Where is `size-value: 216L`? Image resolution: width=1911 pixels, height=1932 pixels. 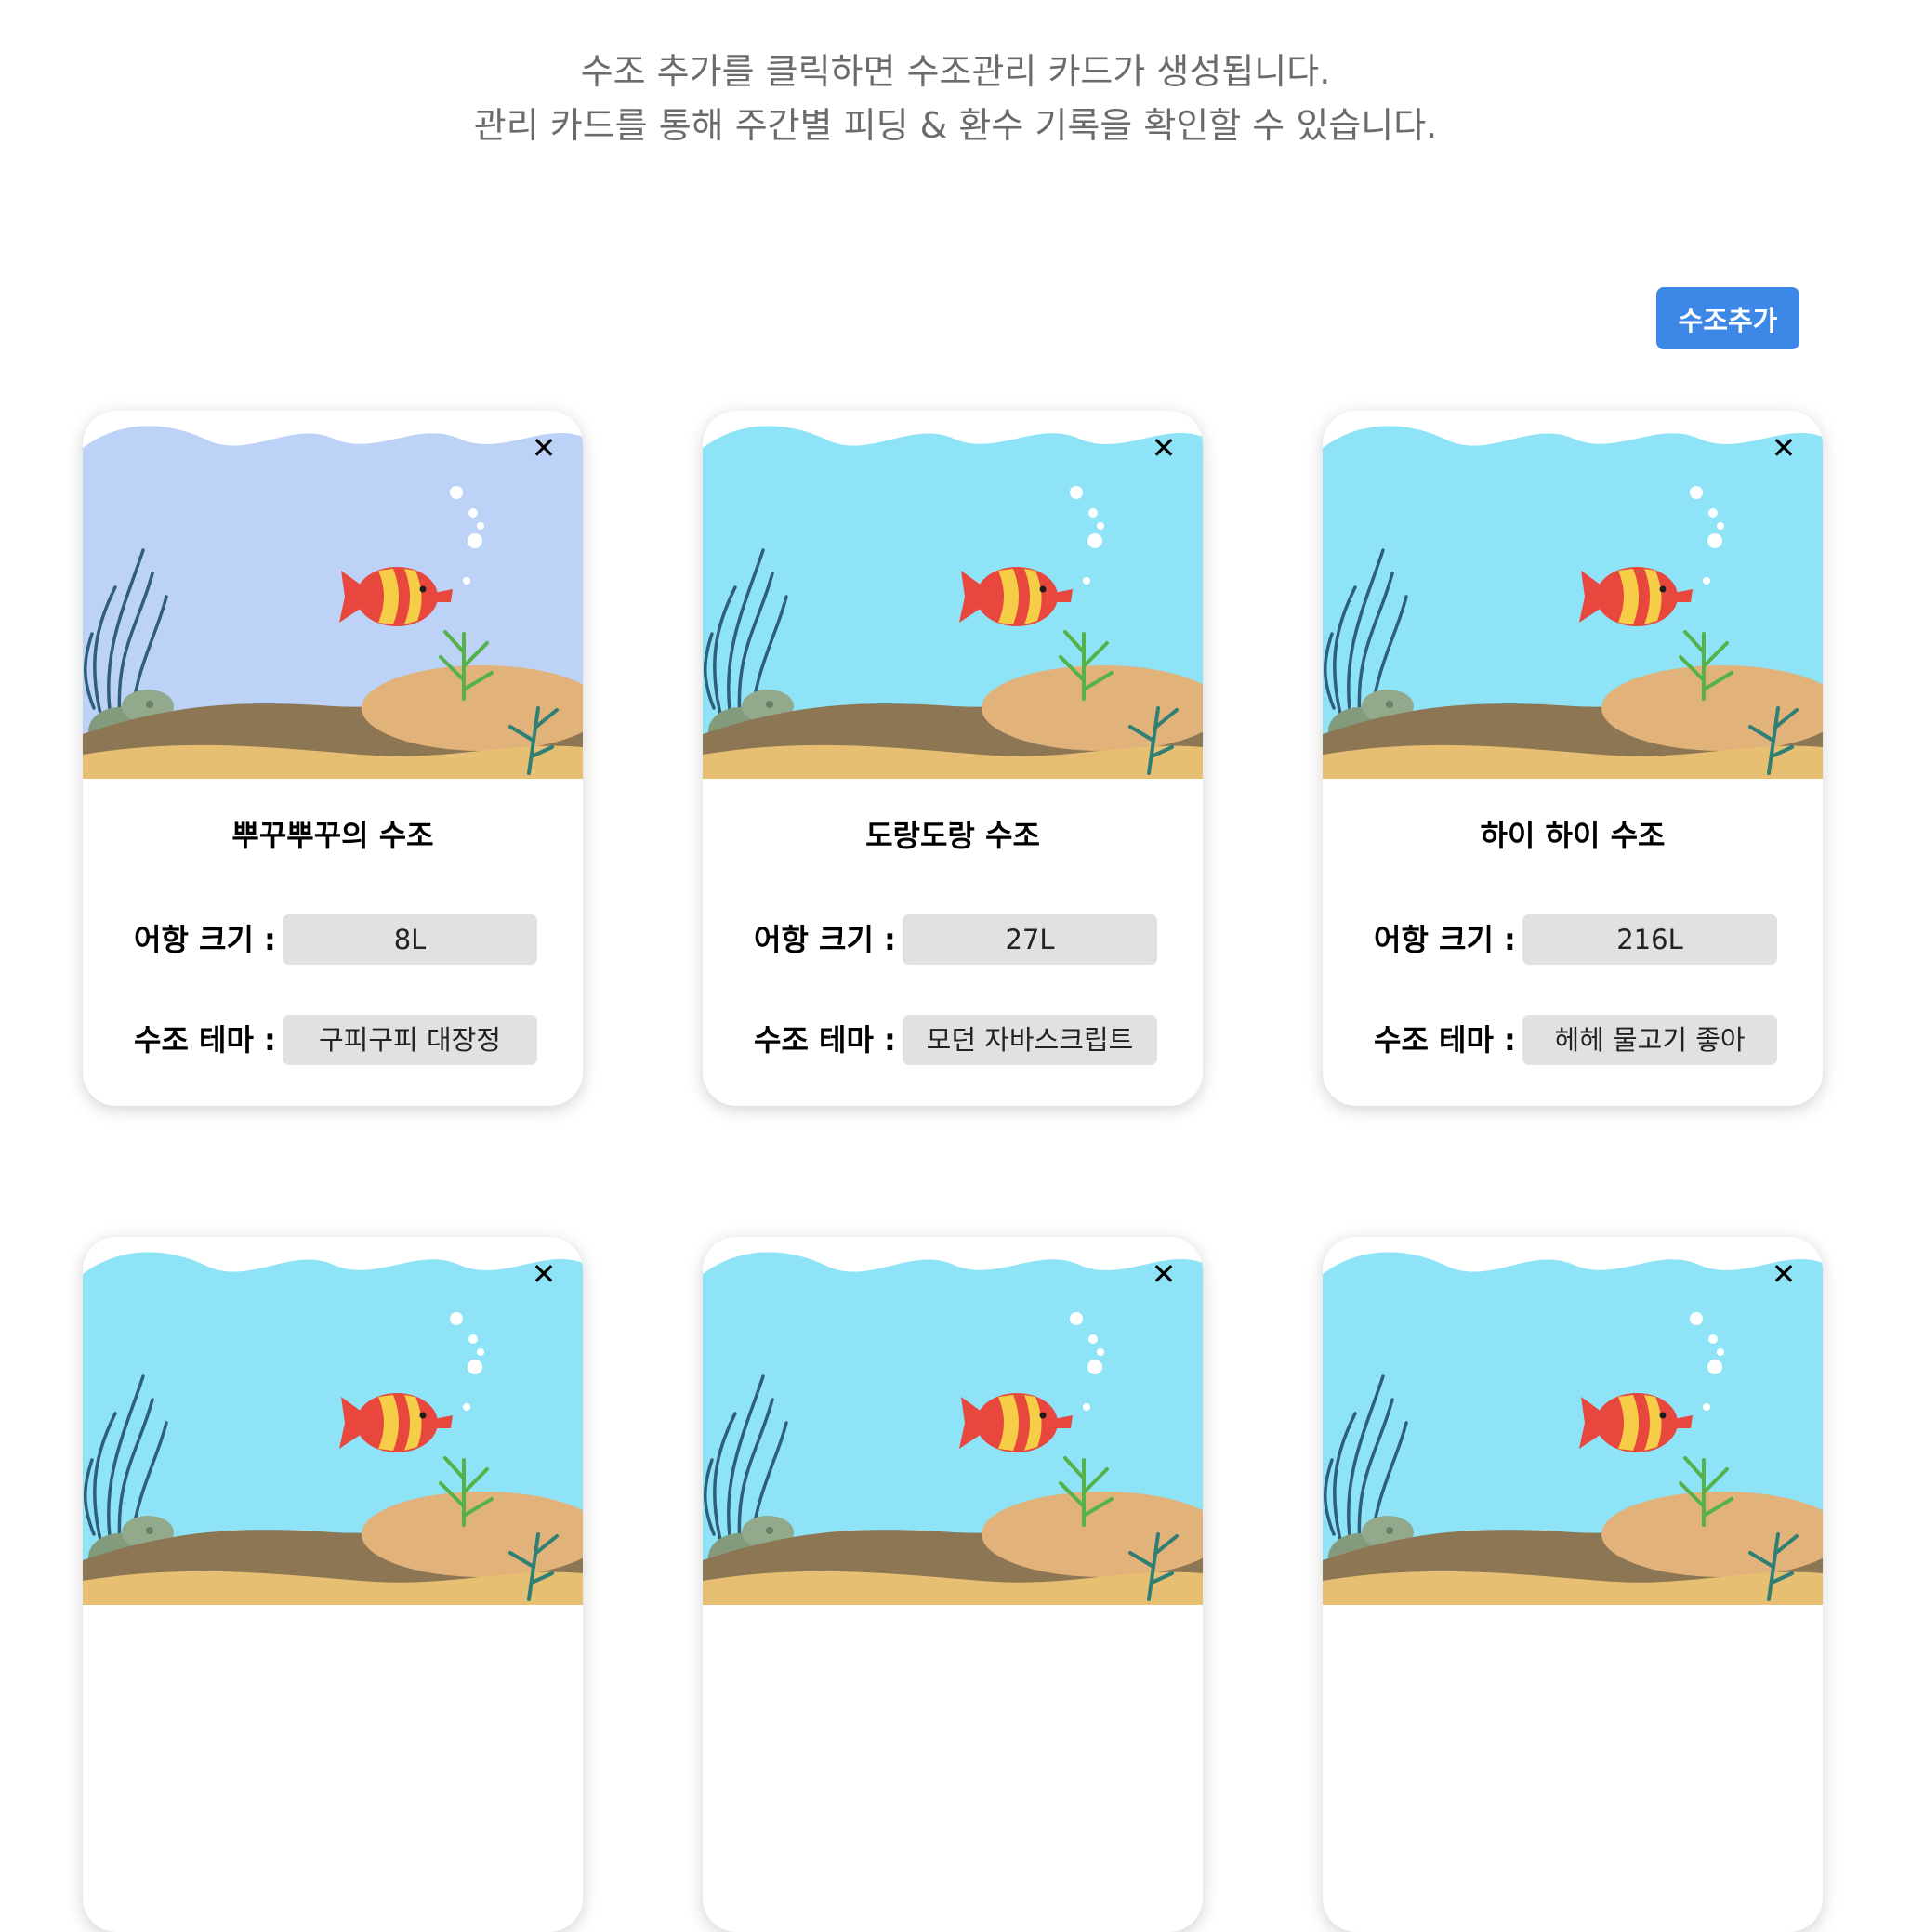
size-value: 216L is located at coordinates (1649, 939).